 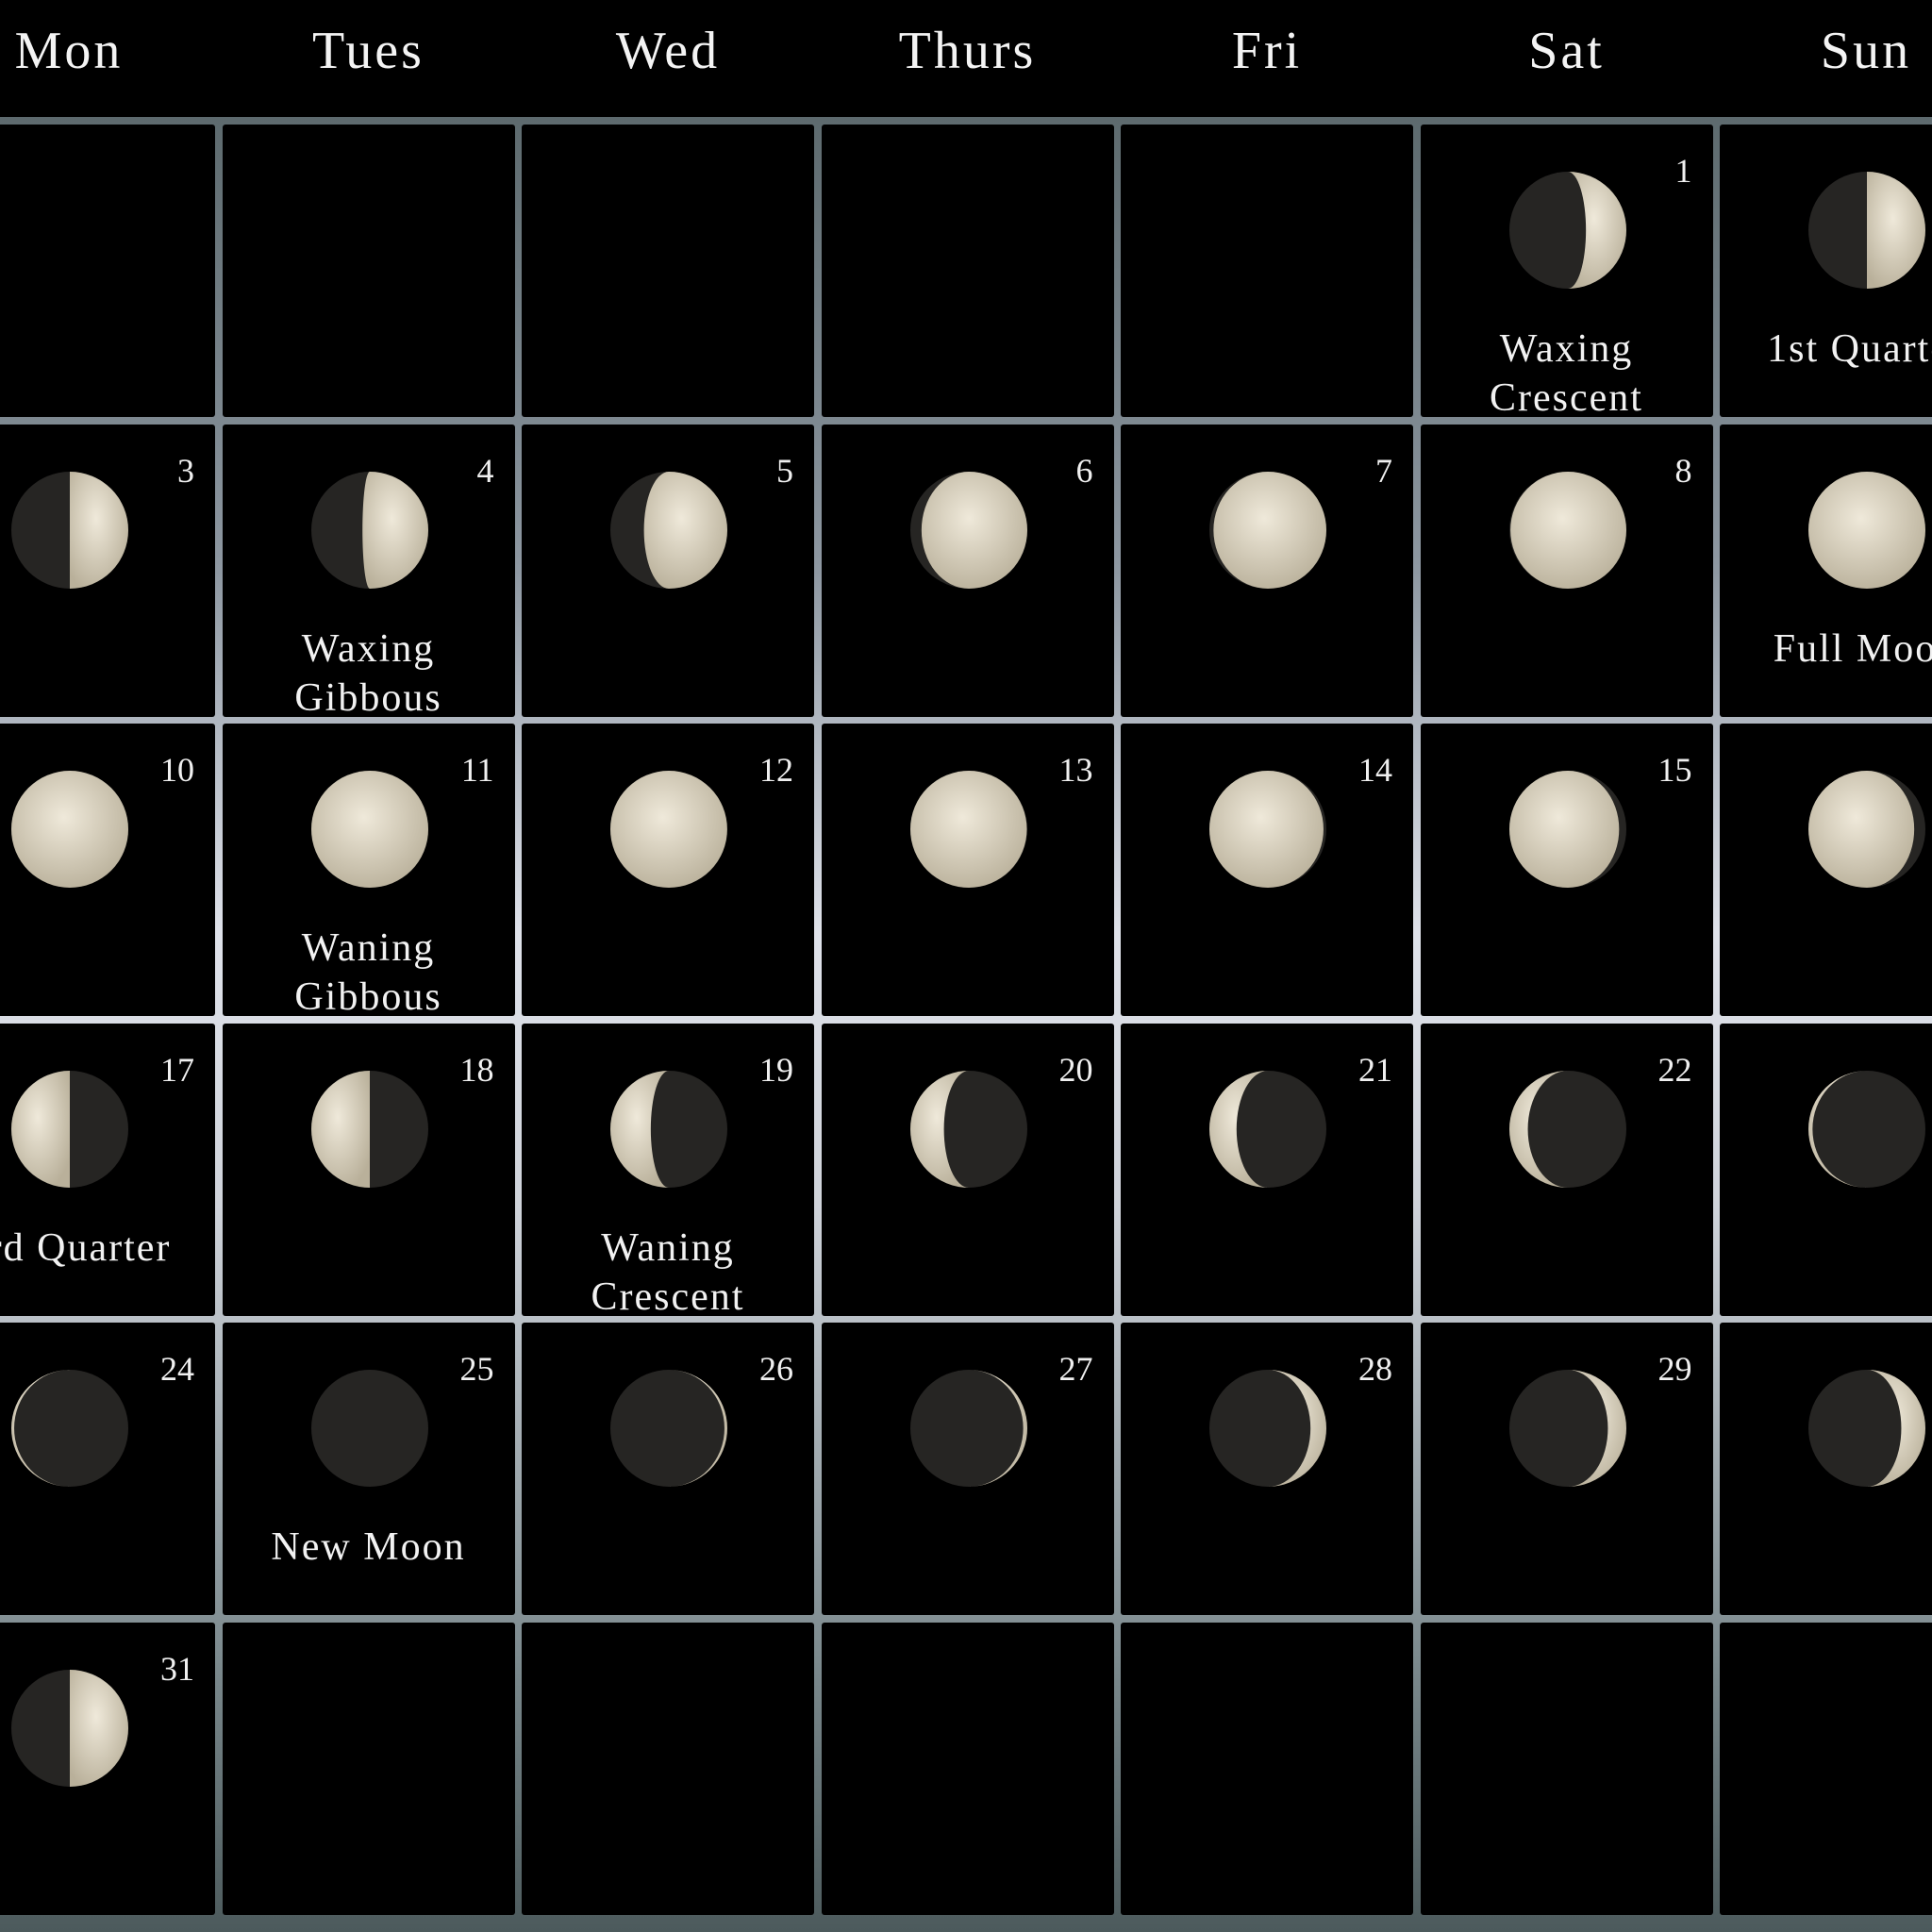 I want to click on day-cell: 27, so click(x=967, y=1469).